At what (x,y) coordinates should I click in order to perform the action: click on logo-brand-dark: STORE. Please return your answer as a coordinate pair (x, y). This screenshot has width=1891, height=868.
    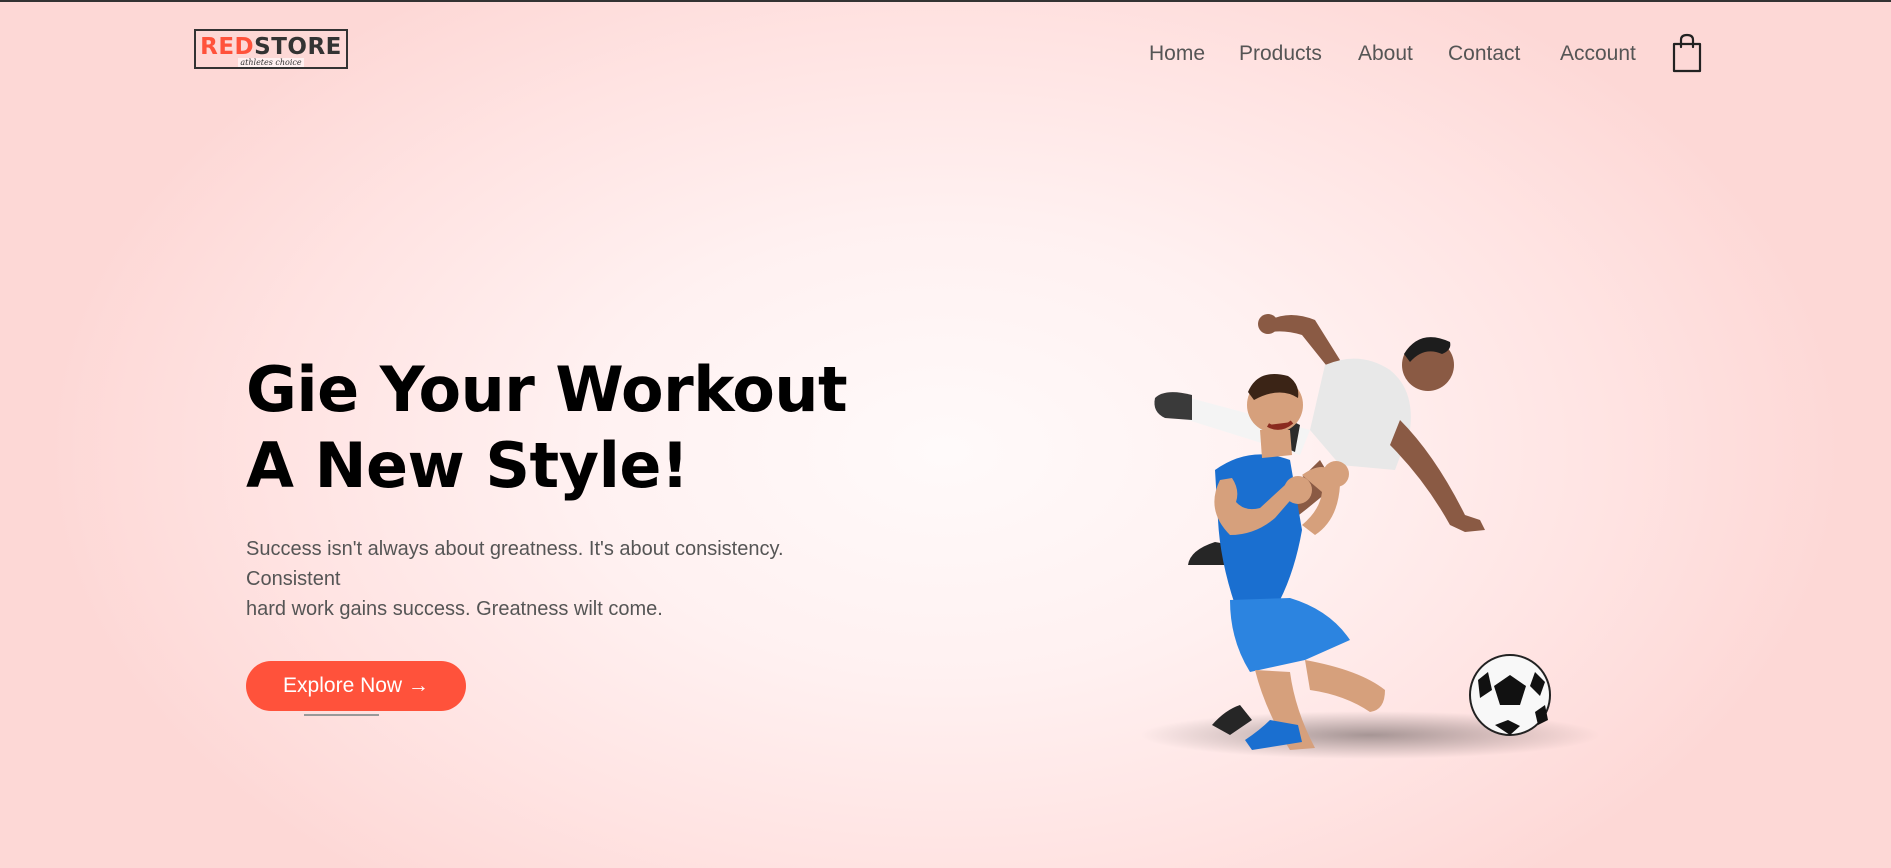
    Looking at the image, I should click on (298, 47).